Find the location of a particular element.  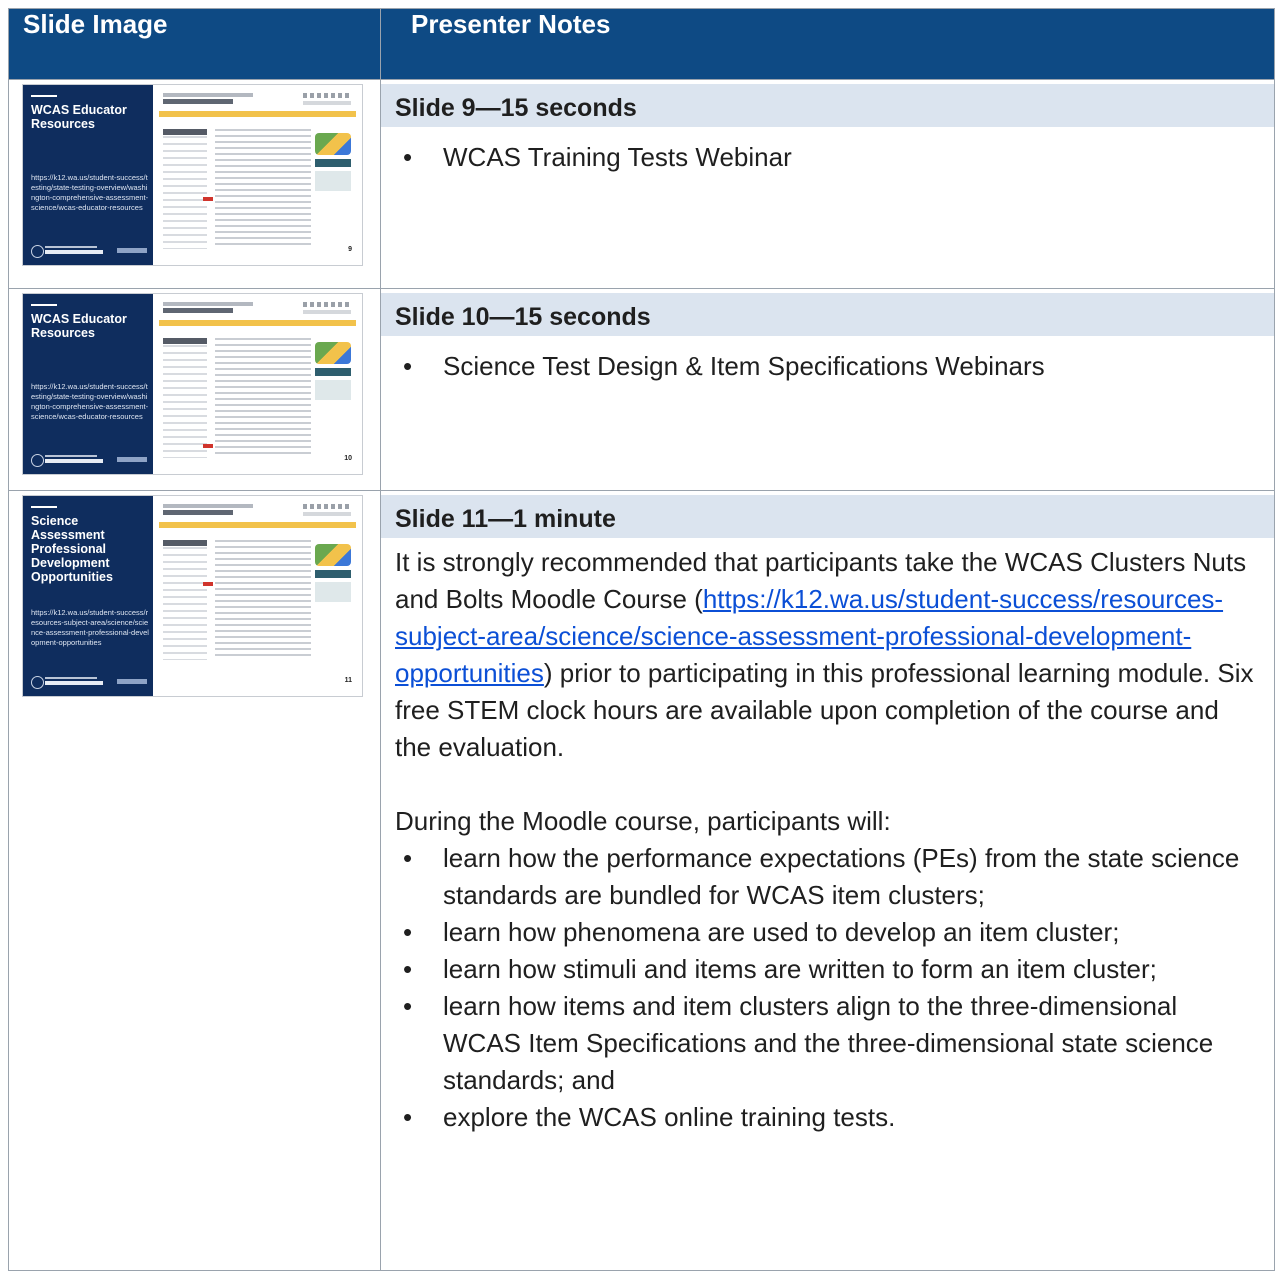

header-slide-image-label: Slide Image is located at coordinates (95, 24).